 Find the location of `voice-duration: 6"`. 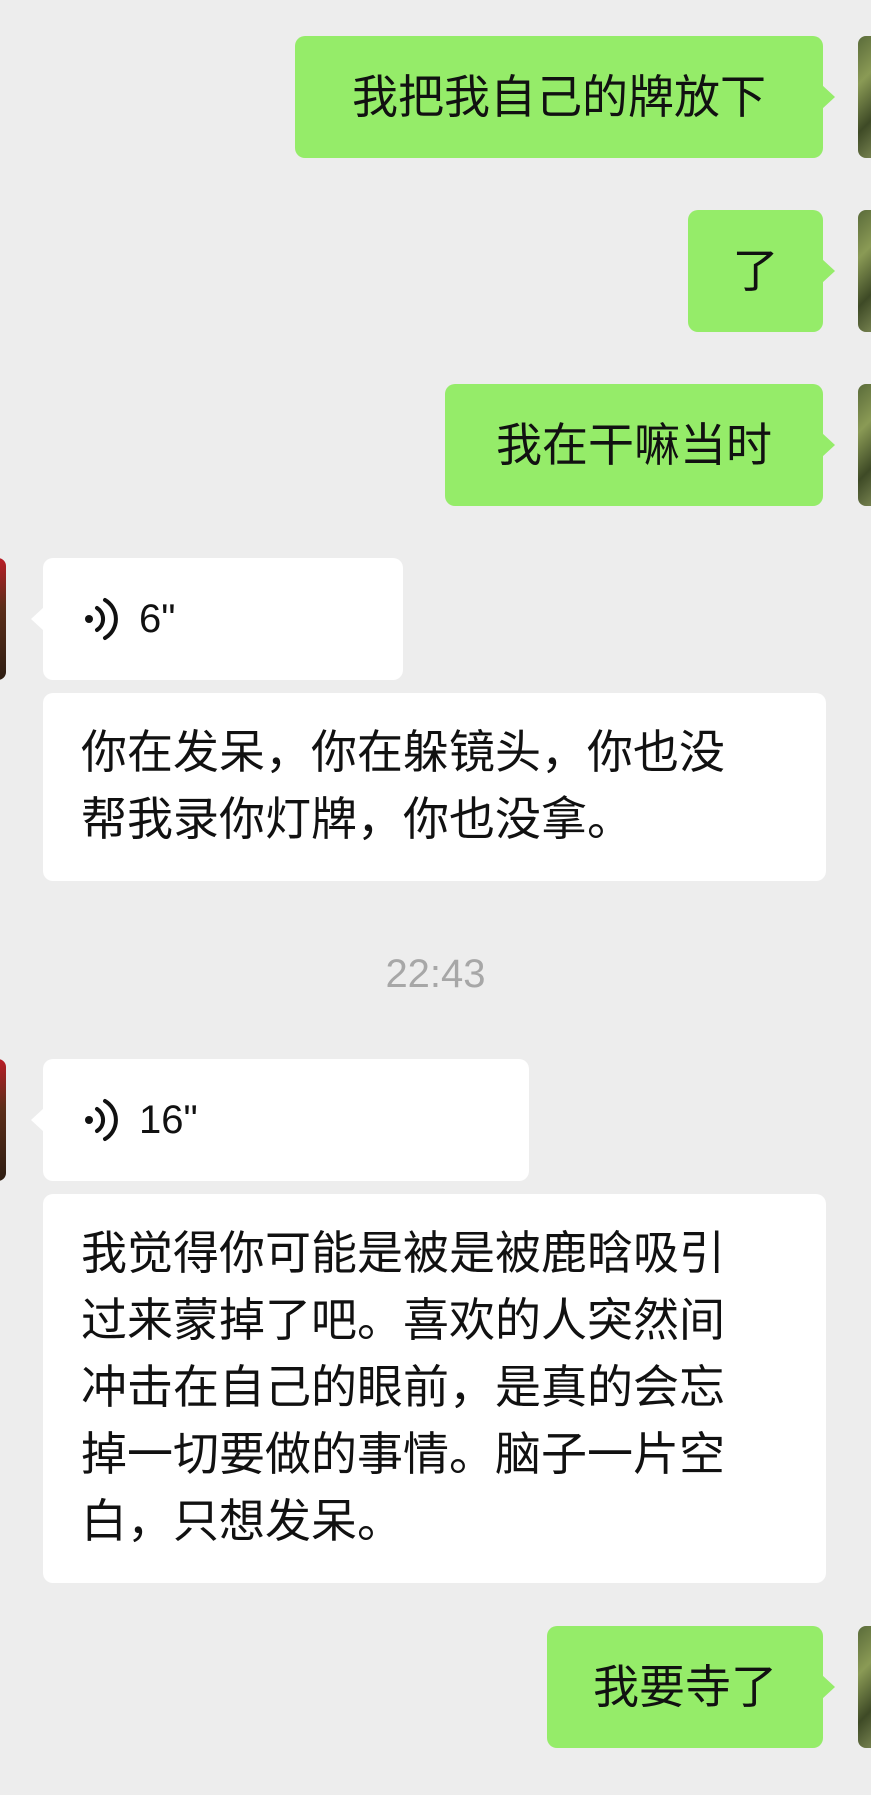

voice-duration: 6" is located at coordinates (157, 618).